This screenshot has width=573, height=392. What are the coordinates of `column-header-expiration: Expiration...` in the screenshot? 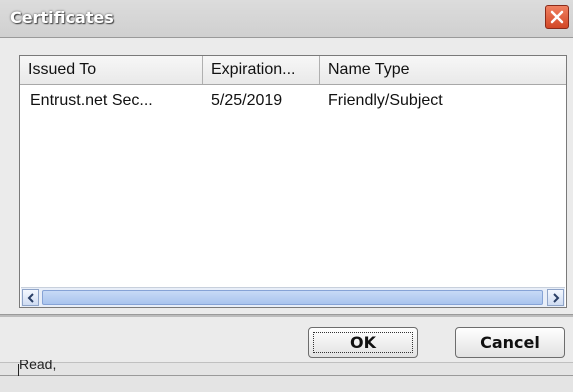 It's located at (261, 70).